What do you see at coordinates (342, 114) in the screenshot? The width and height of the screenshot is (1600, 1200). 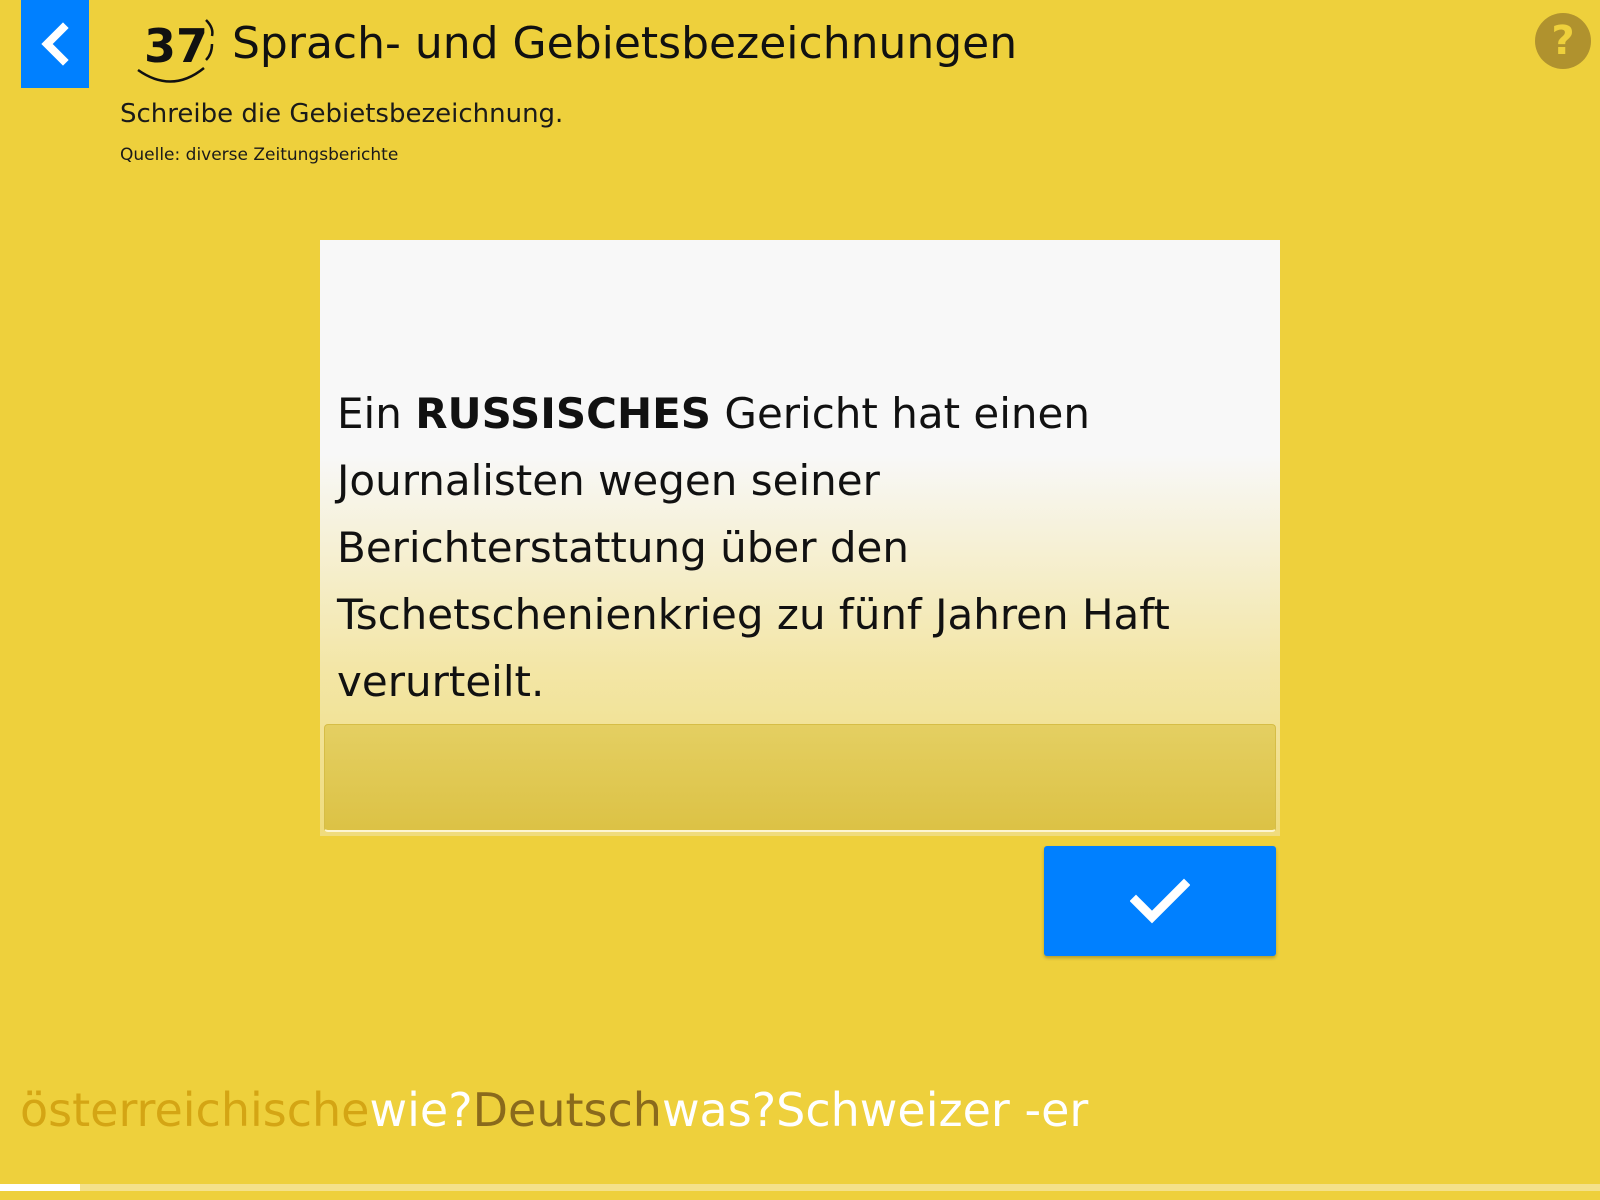 I see `instruction-text: Schreibe die Gebietsbezeichnung.` at bounding box center [342, 114].